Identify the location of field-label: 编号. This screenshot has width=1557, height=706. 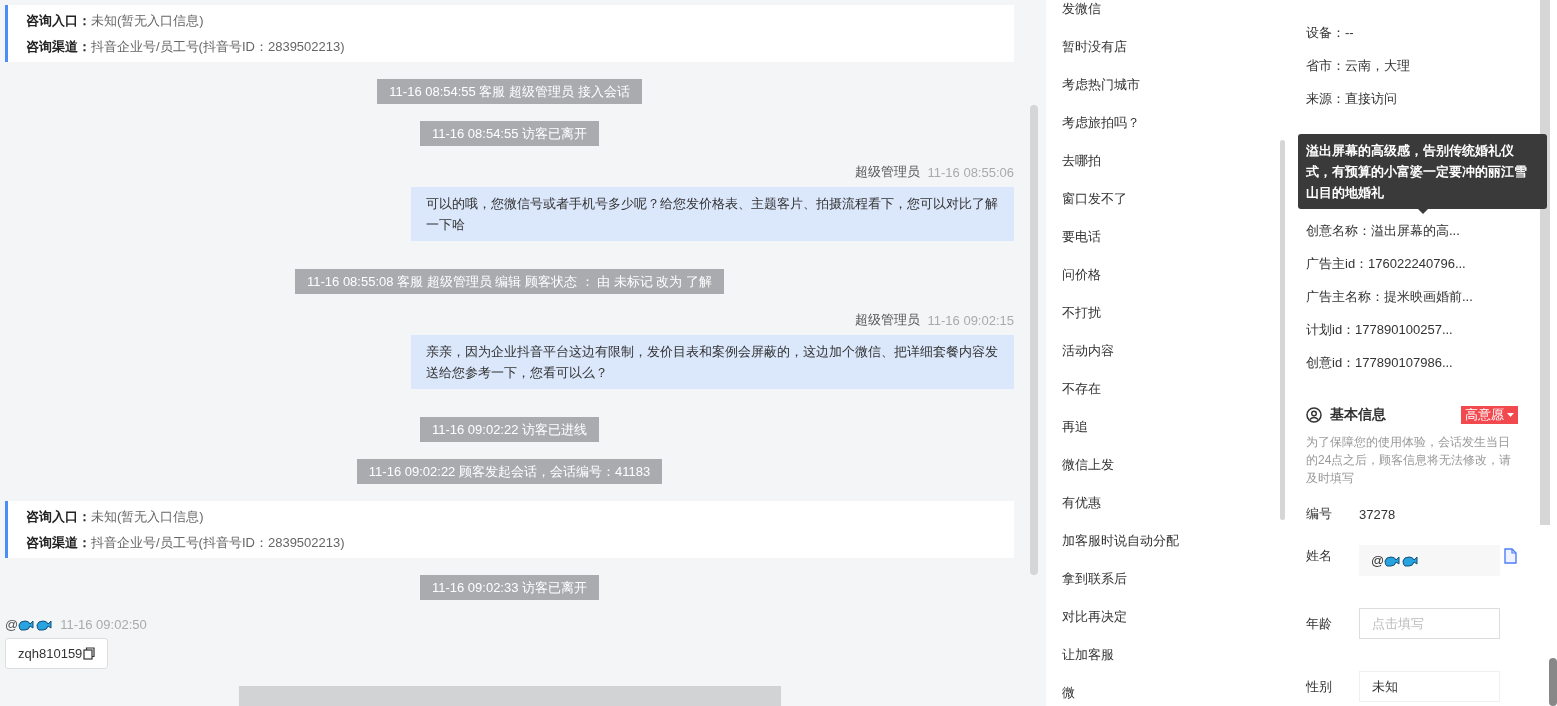
(1319, 514).